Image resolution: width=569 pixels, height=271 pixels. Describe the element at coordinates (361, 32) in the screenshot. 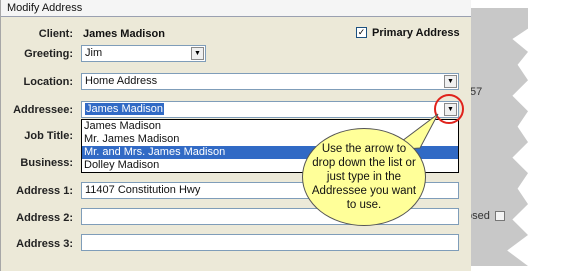

I see `primary-address-checkbox: ✓` at that location.